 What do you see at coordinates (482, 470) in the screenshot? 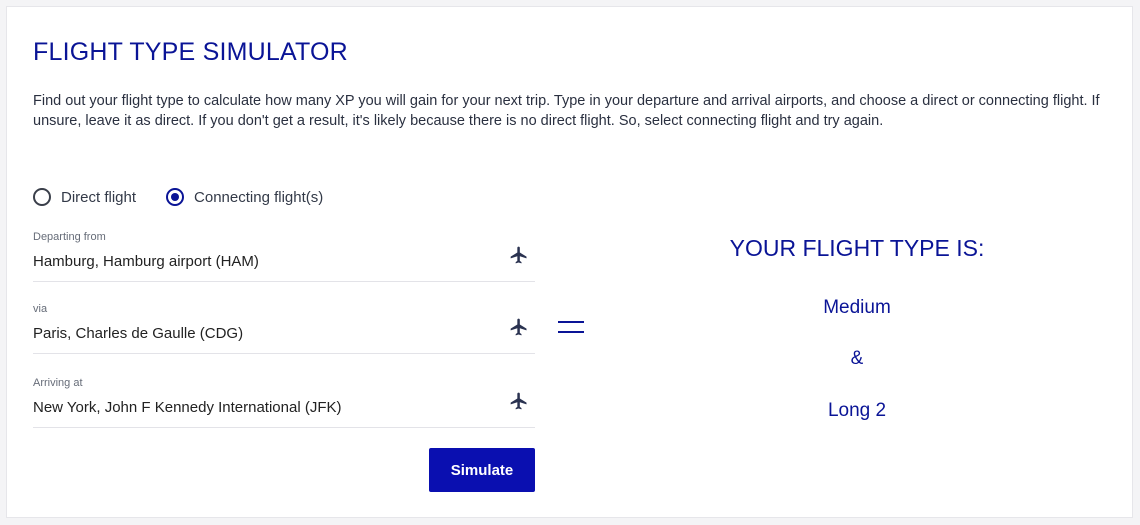
I see `simulate-button: Simulate` at bounding box center [482, 470].